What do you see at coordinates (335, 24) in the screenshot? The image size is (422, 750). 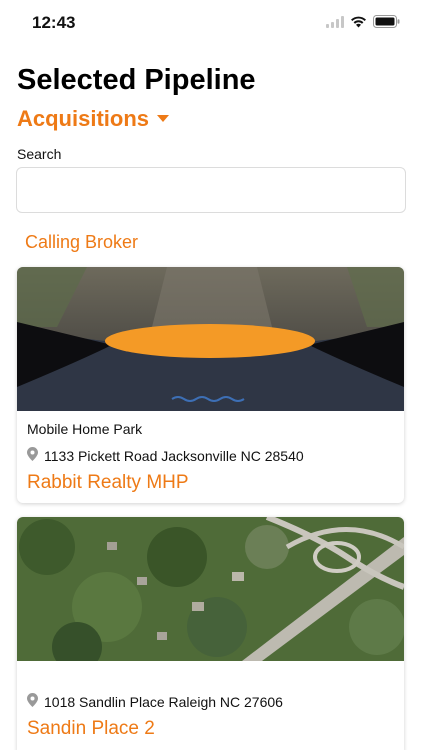 I see `cellular-signal-icon` at bounding box center [335, 24].